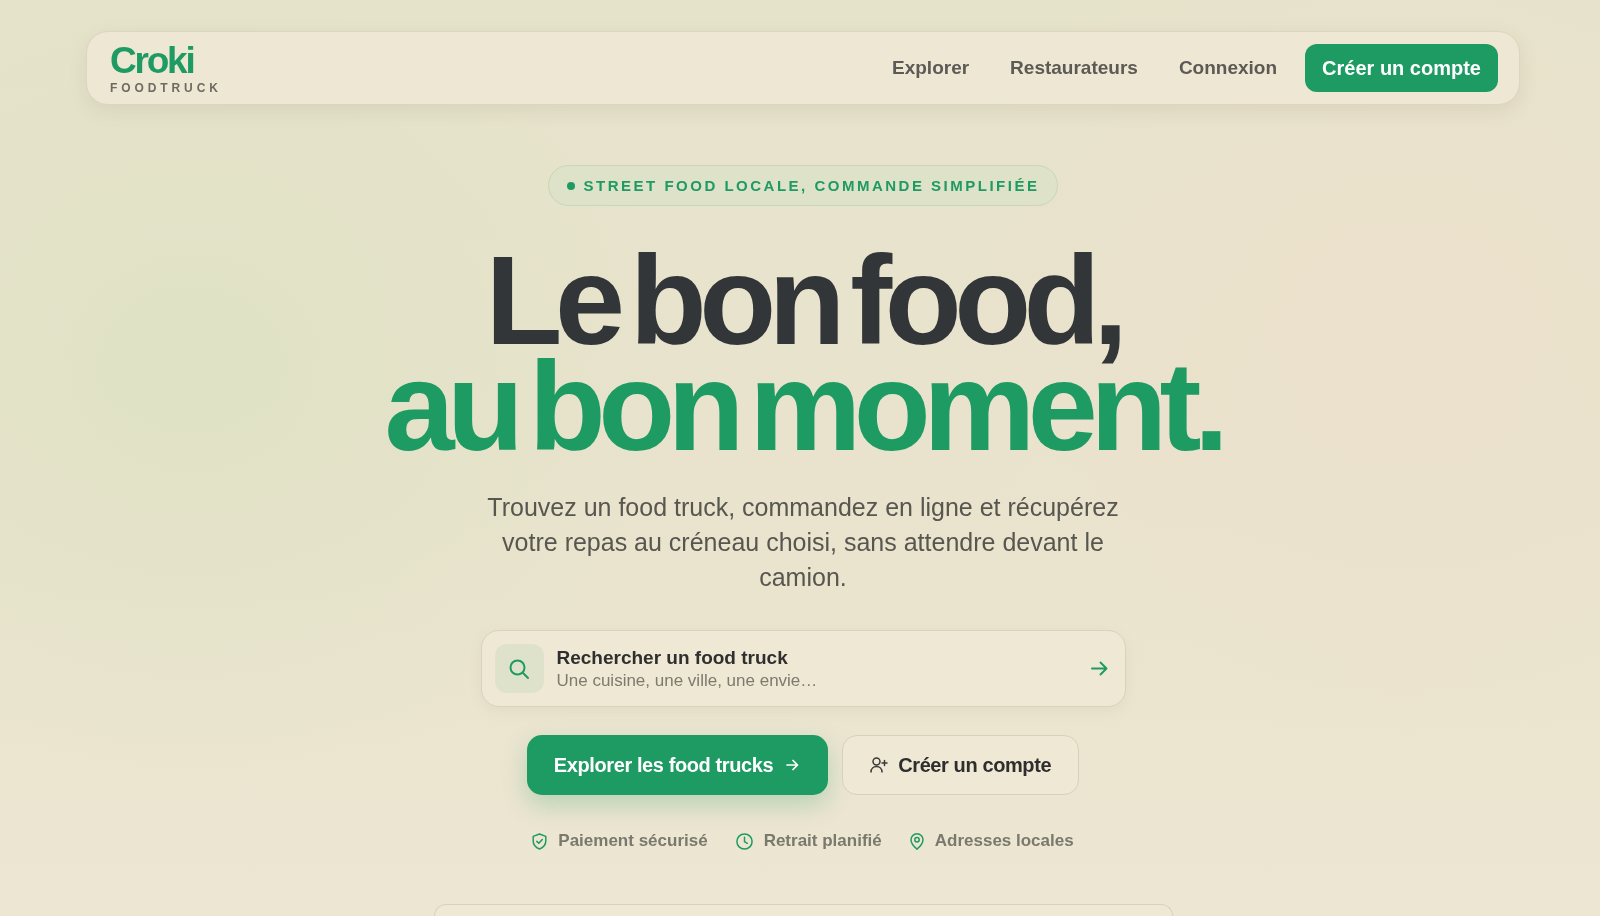  Describe the element at coordinates (672, 657) in the screenshot. I see `search-label: Rechercher un food truck` at that location.